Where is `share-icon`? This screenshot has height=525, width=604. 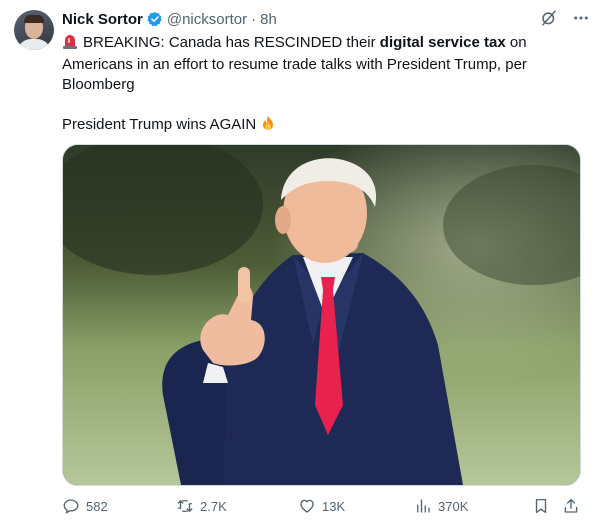
share-icon is located at coordinates (571, 505).